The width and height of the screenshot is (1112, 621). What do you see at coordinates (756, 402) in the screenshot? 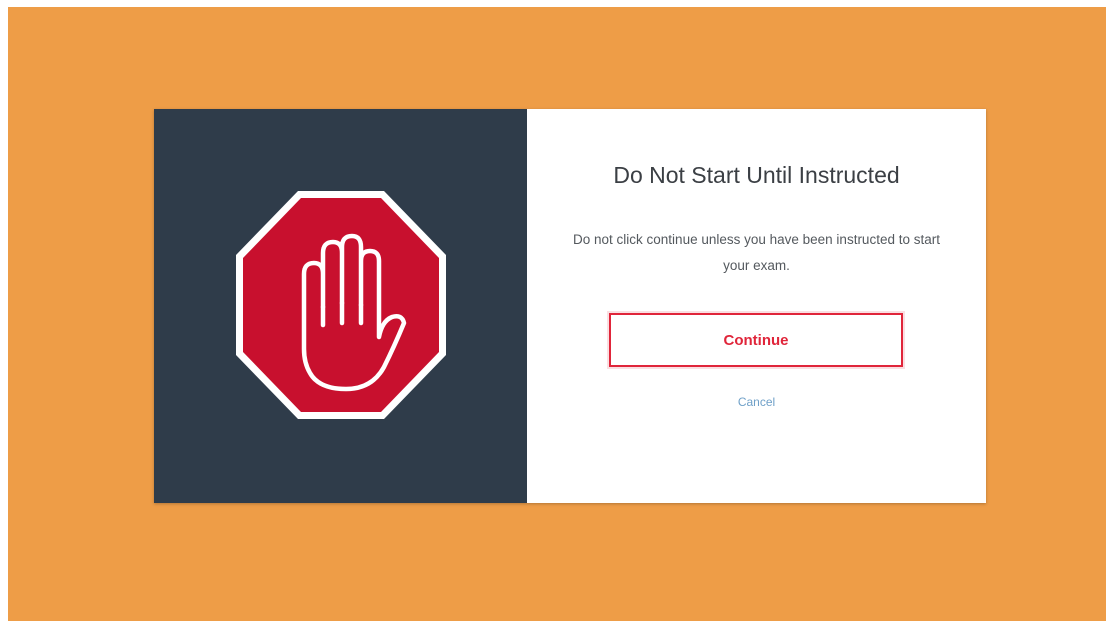
I see `cancel-link: Cancel` at bounding box center [756, 402].